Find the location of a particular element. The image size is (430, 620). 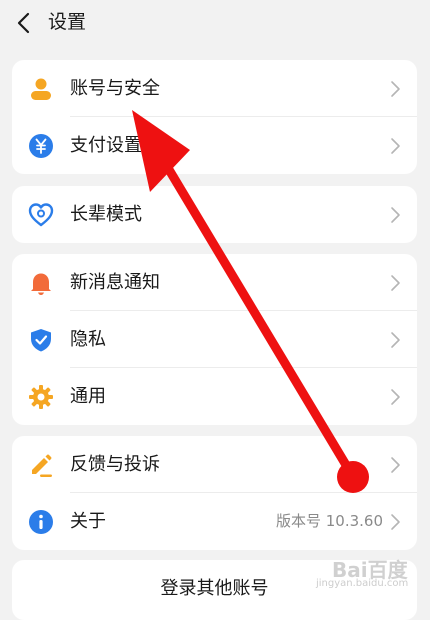

settings-item-label: 新消息通知 is located at coordinates (115, 282).